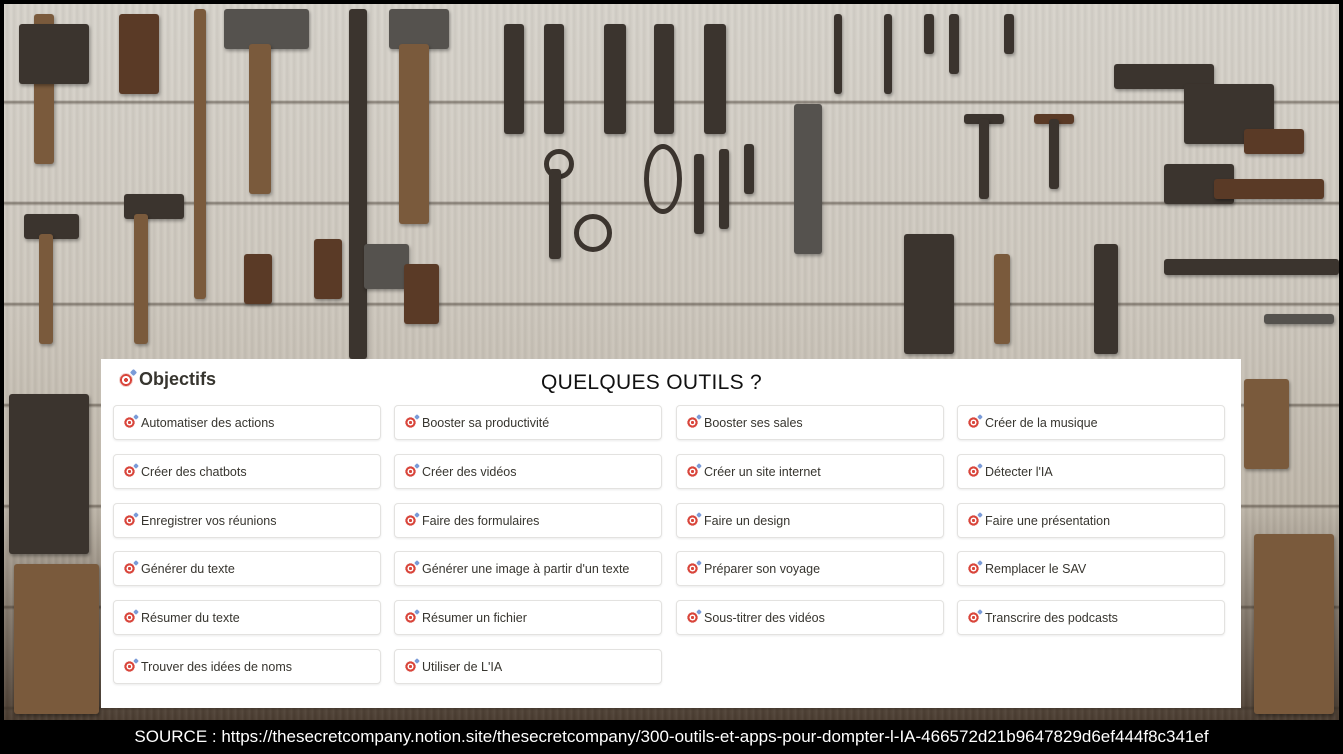 Image resolution: width=1343 pixels, height=754 pixels. I want to click on card-resumer-un-fichier: Résumer un fichier, so click(528, 617).